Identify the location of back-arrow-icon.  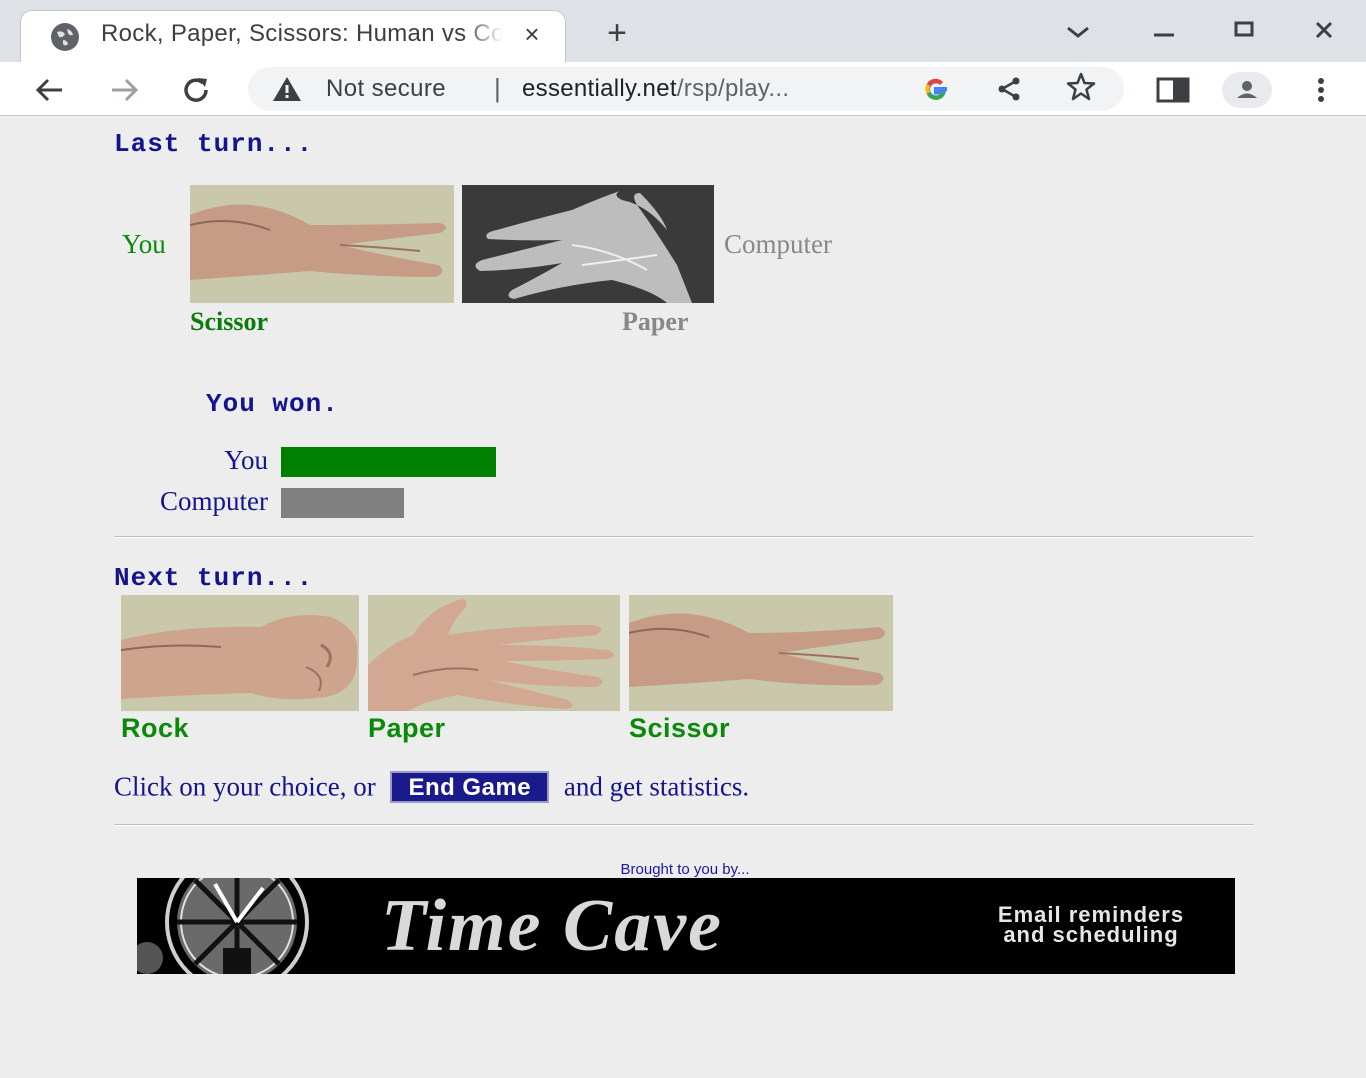
(50, 90).